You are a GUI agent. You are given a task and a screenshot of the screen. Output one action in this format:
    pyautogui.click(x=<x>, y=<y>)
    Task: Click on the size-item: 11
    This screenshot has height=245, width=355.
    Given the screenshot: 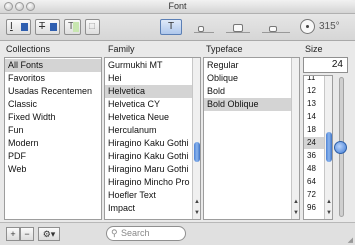 What is the action you would take?
    pyautogui.click(x=314, y=80)
    